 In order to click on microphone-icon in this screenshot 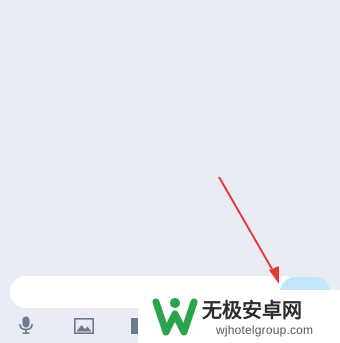, I will do `click(26, 325)`.